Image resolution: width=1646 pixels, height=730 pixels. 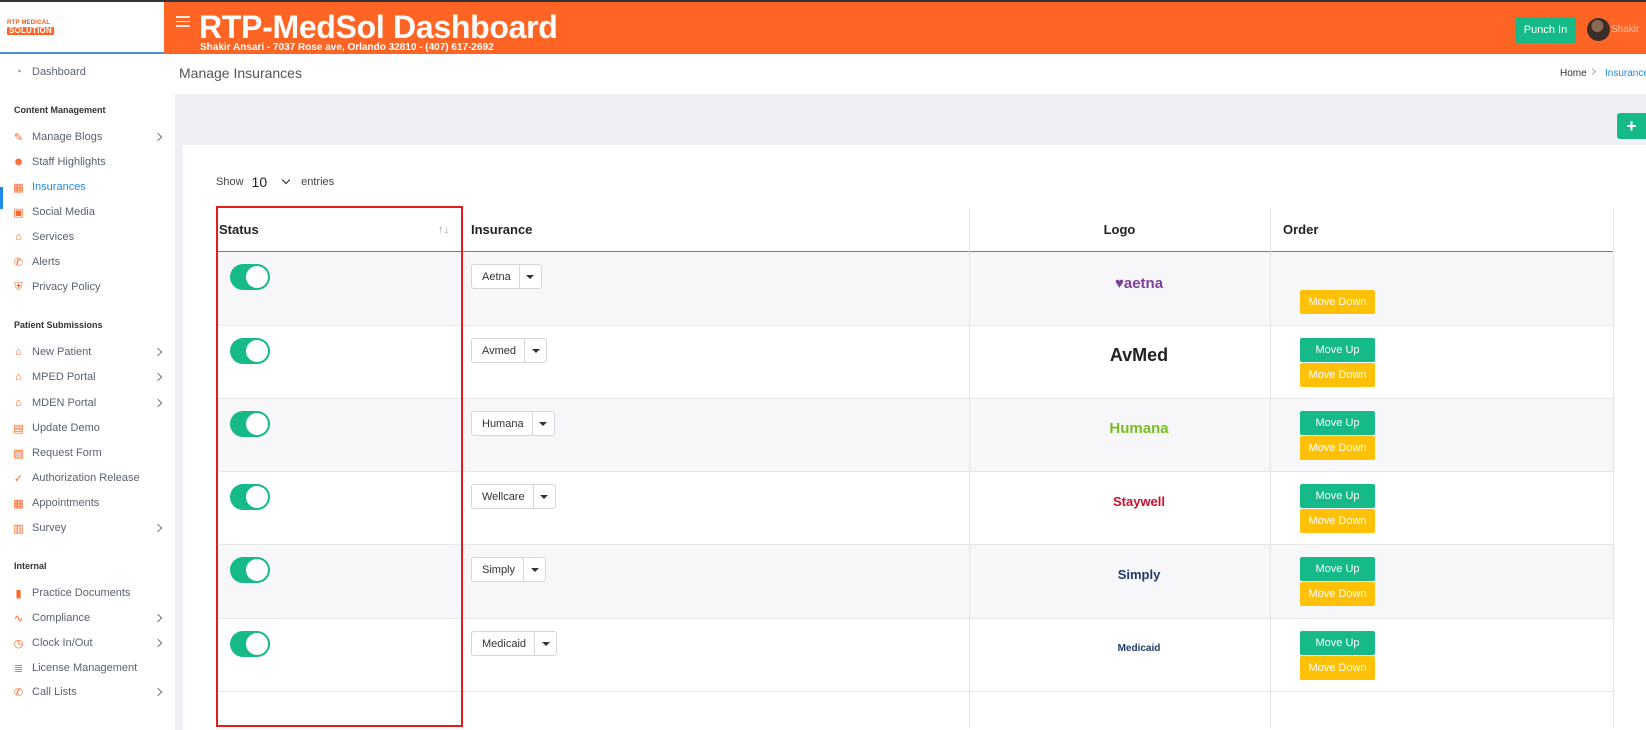 I want to click on avatar, so click(x=1598, y=29).